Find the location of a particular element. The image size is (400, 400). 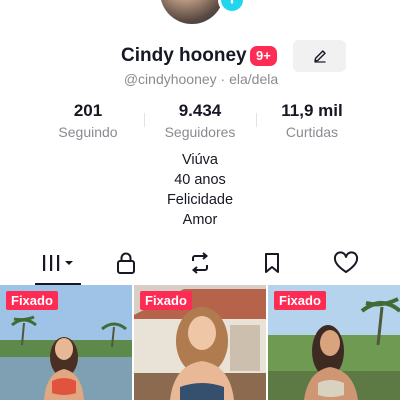

plus-icon: + is located at coordinates (232, 7).